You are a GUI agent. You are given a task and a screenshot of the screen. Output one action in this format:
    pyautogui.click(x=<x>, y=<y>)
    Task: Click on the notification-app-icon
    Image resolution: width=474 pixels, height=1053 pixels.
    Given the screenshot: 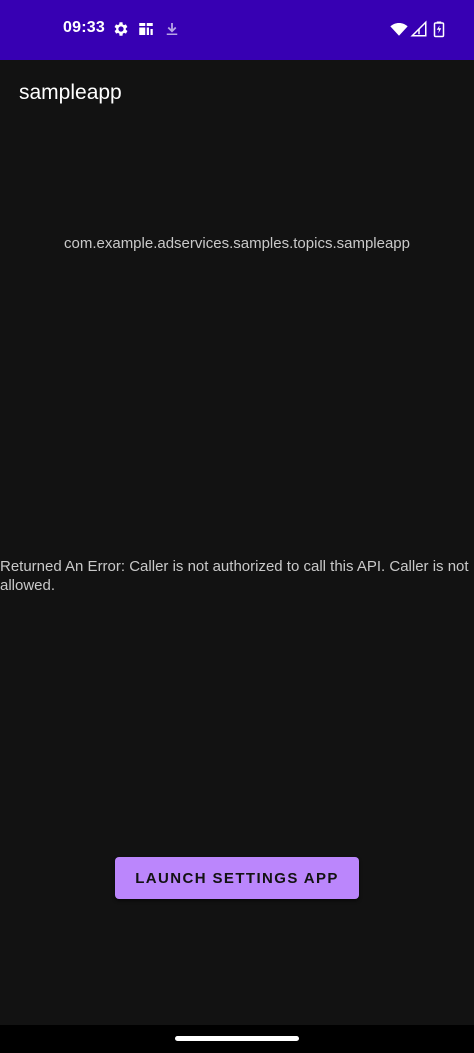 What is the action you would take?
    pyautogui.click(x=146, y=29)
    